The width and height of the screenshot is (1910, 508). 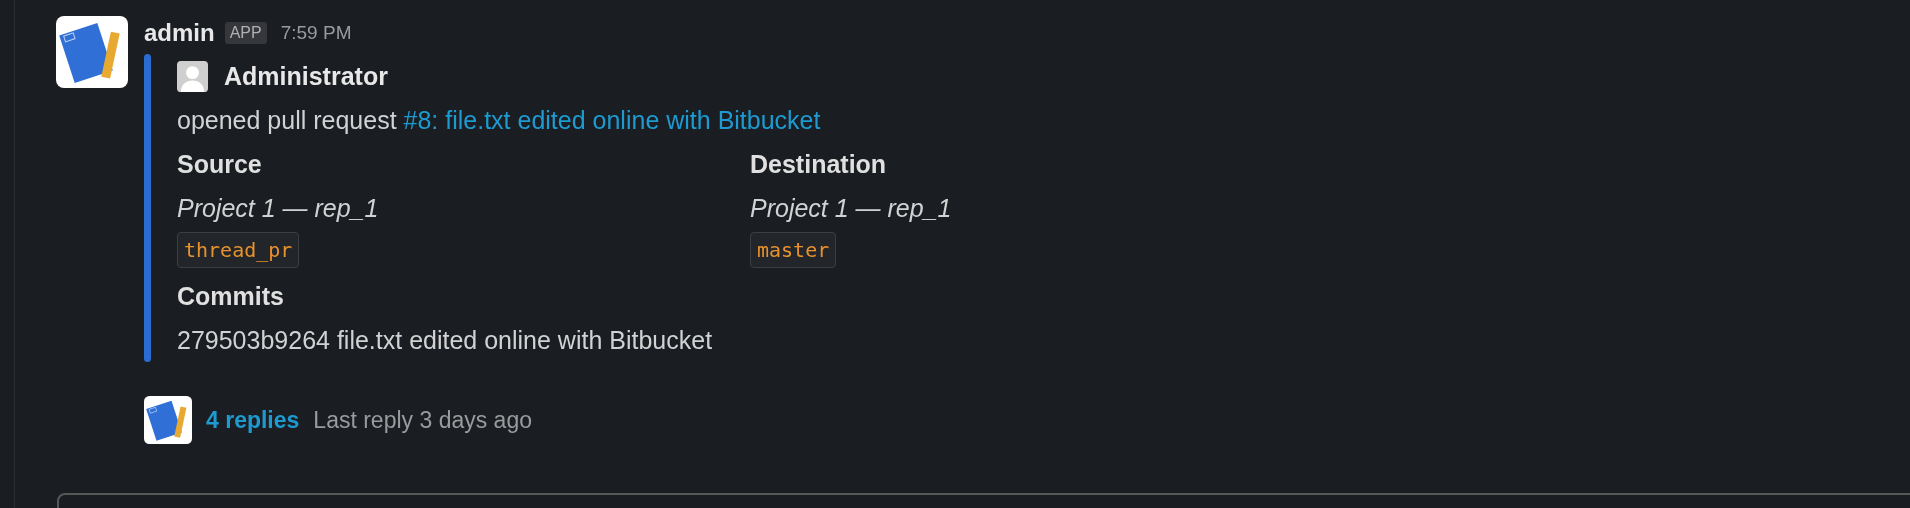 I want to click on user-avatar-icon, so click(x=192, y=76).